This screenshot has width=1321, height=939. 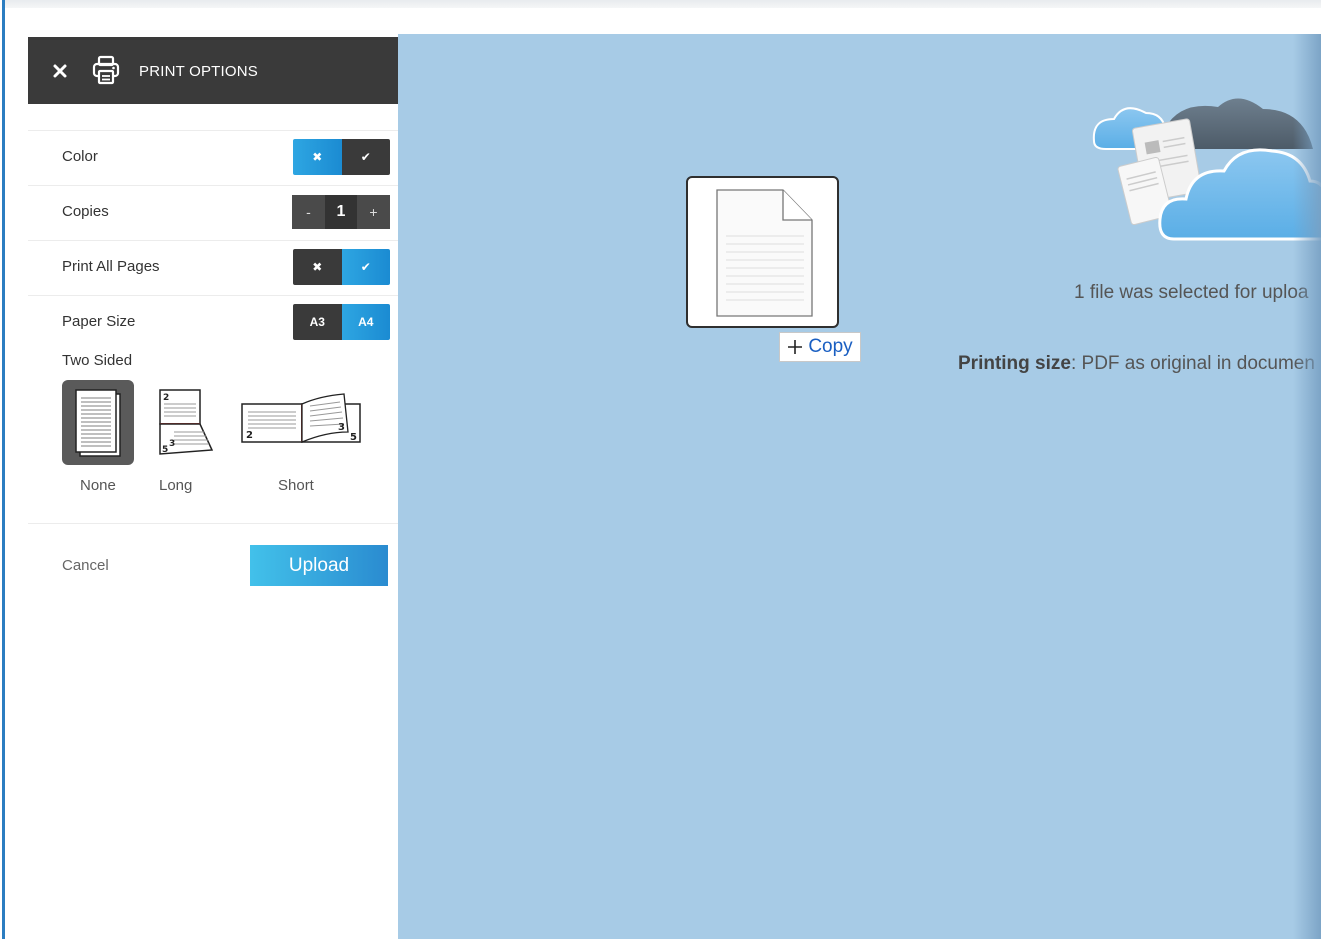 What do you see at coordinates (85, 565) in the screenshot?
I see `cancel-button: Cancel` at bounding box center [85, 565].